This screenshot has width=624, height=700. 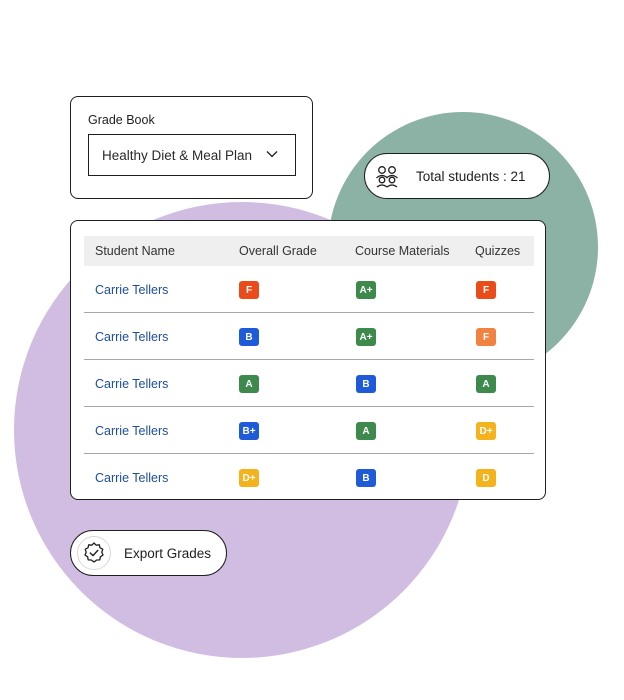 I want to click on overall-grade-badge: B, so click(x=249, y=337).